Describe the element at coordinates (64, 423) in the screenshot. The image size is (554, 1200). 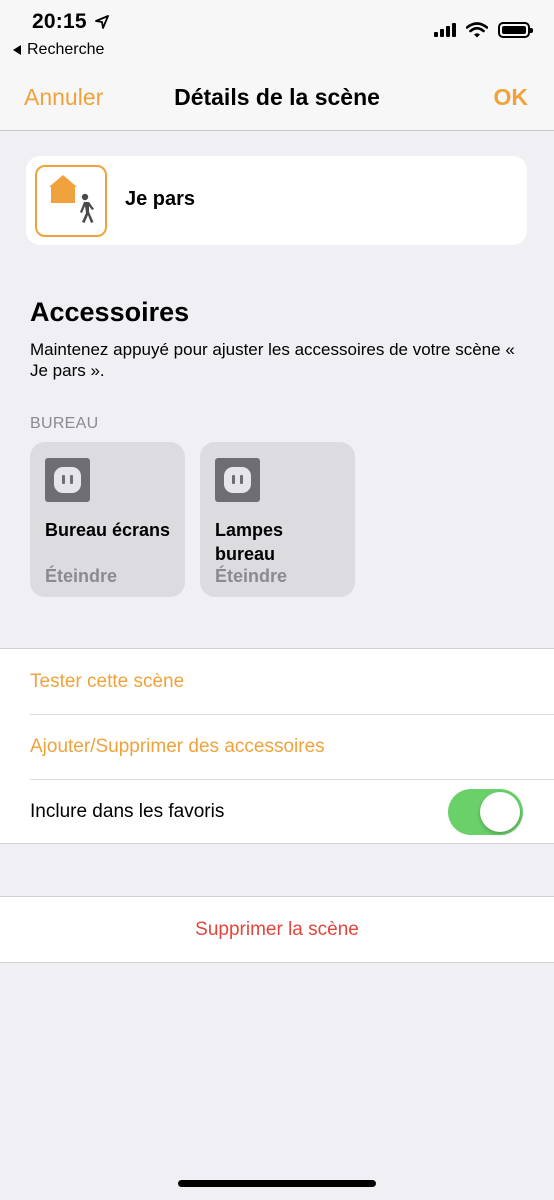
I see `room-label: BUREAU` at that location.